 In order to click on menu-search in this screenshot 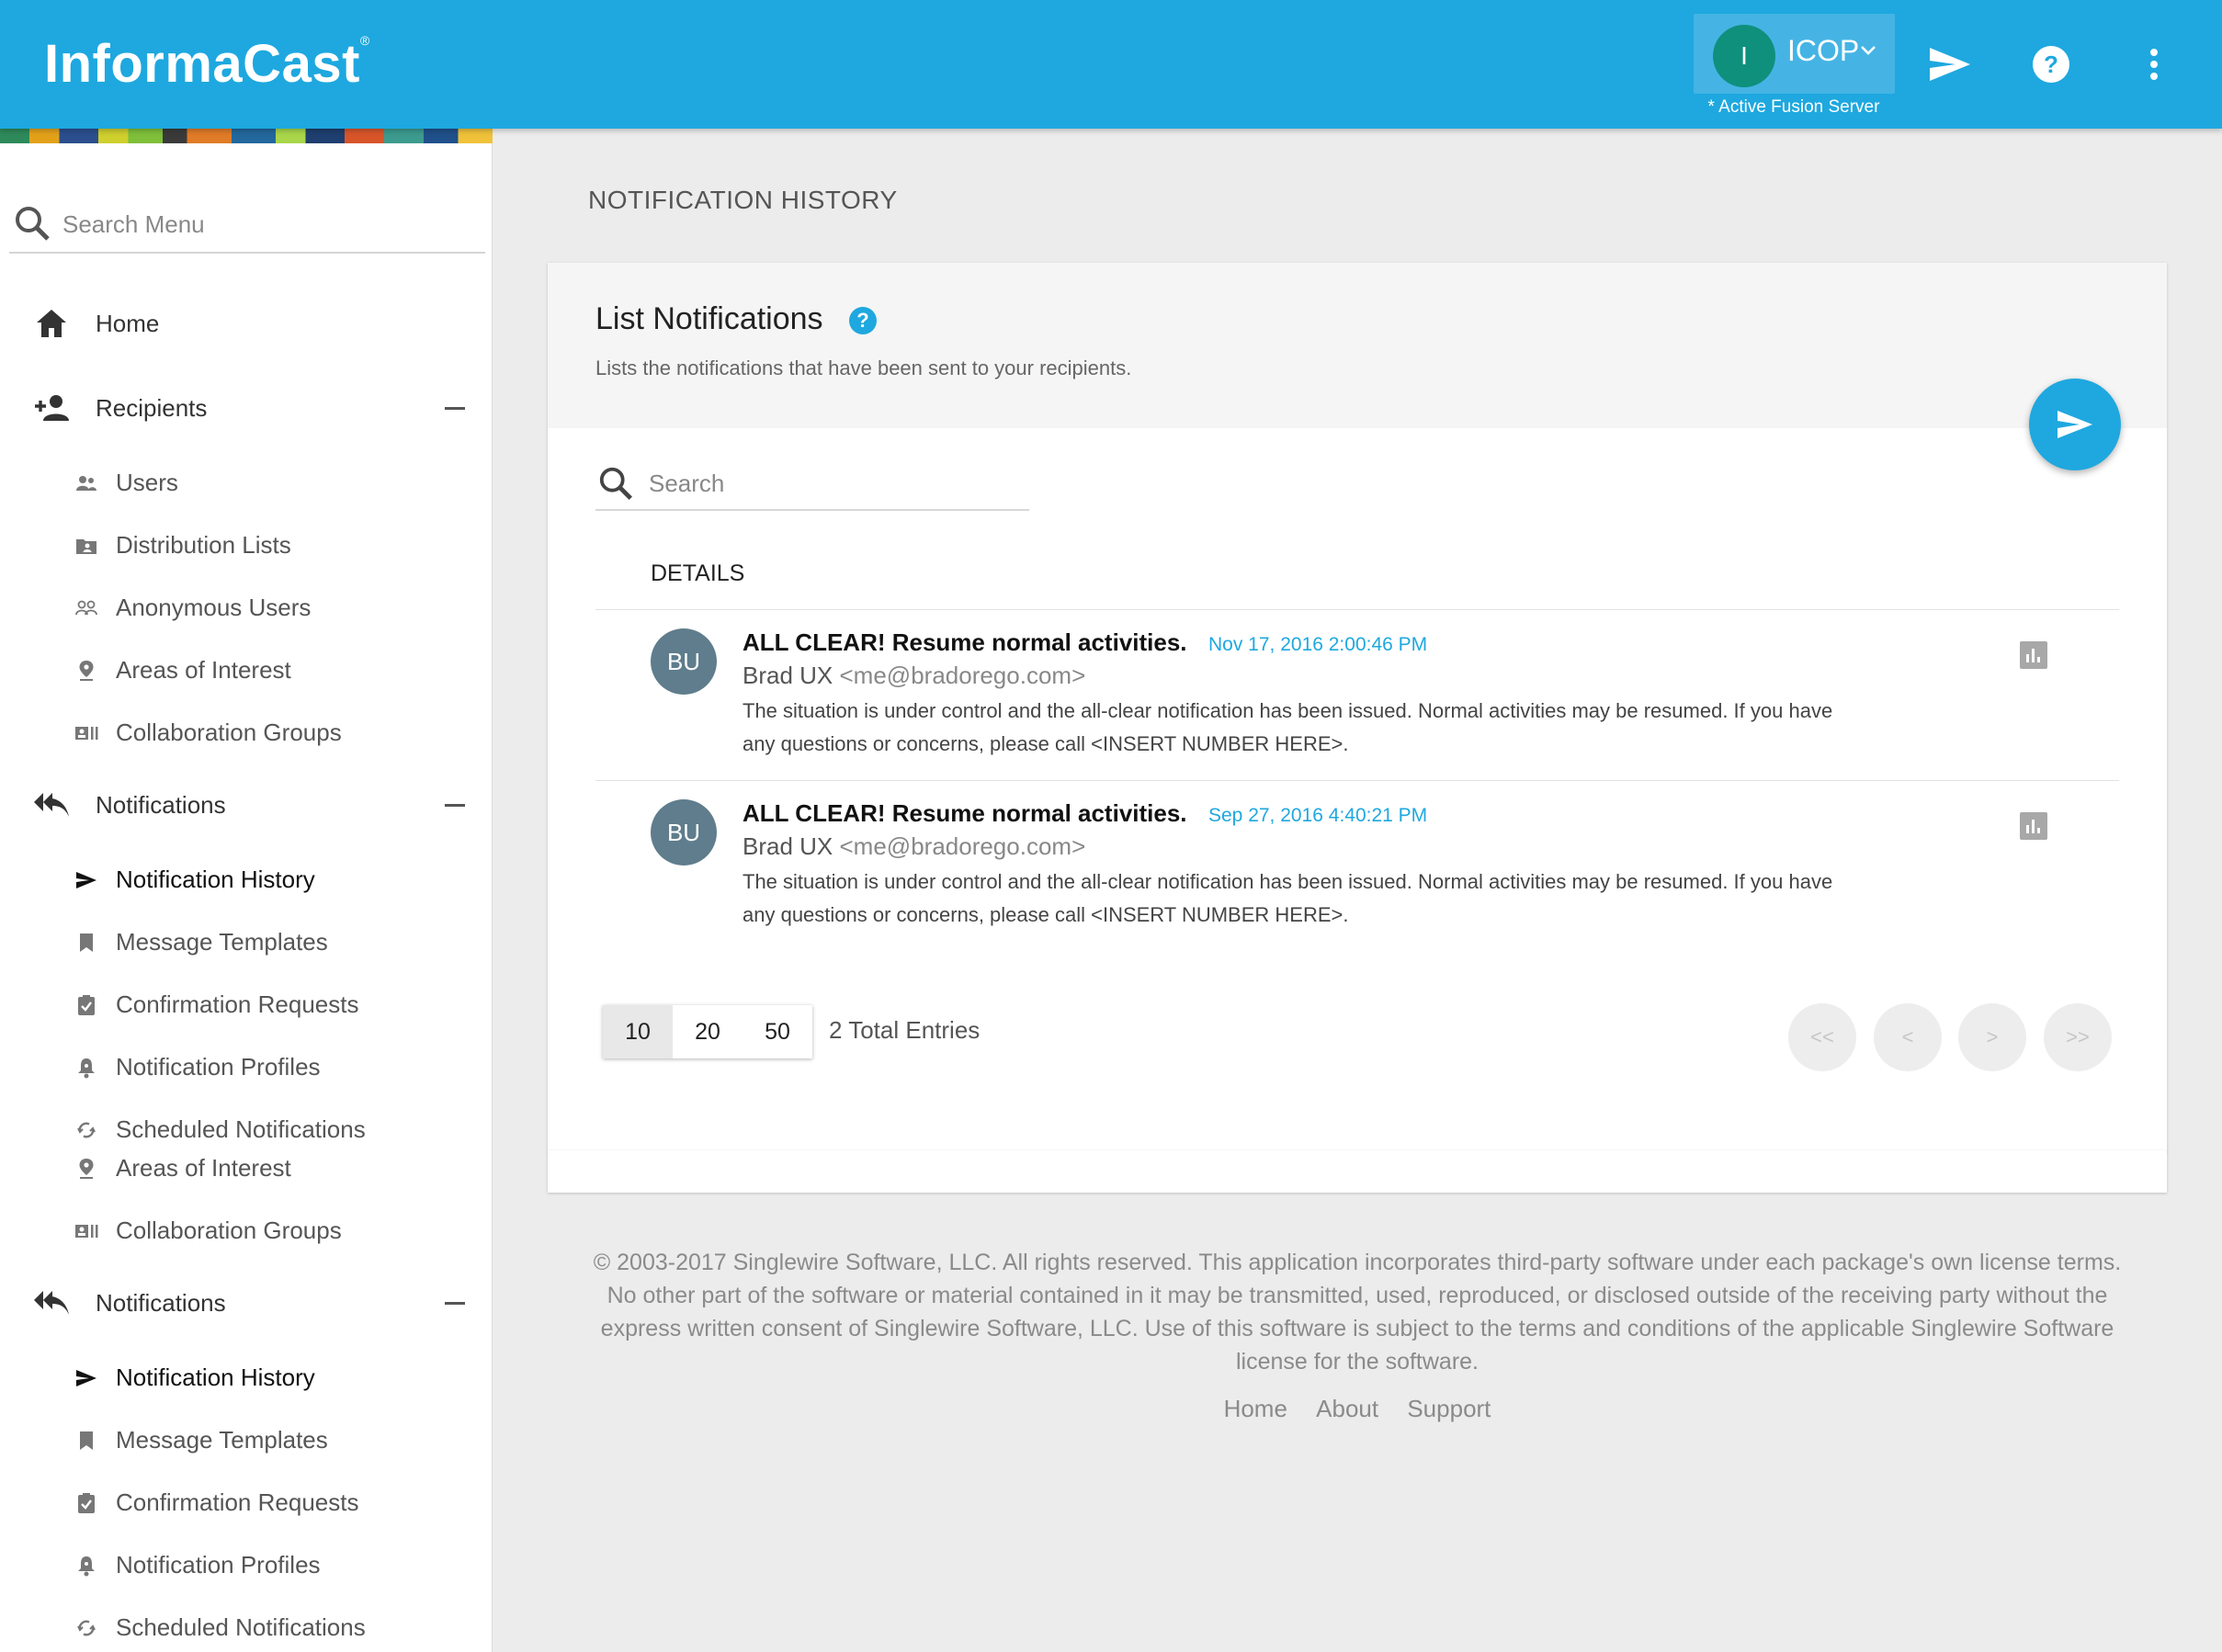, I will do `click(247, 225)`.